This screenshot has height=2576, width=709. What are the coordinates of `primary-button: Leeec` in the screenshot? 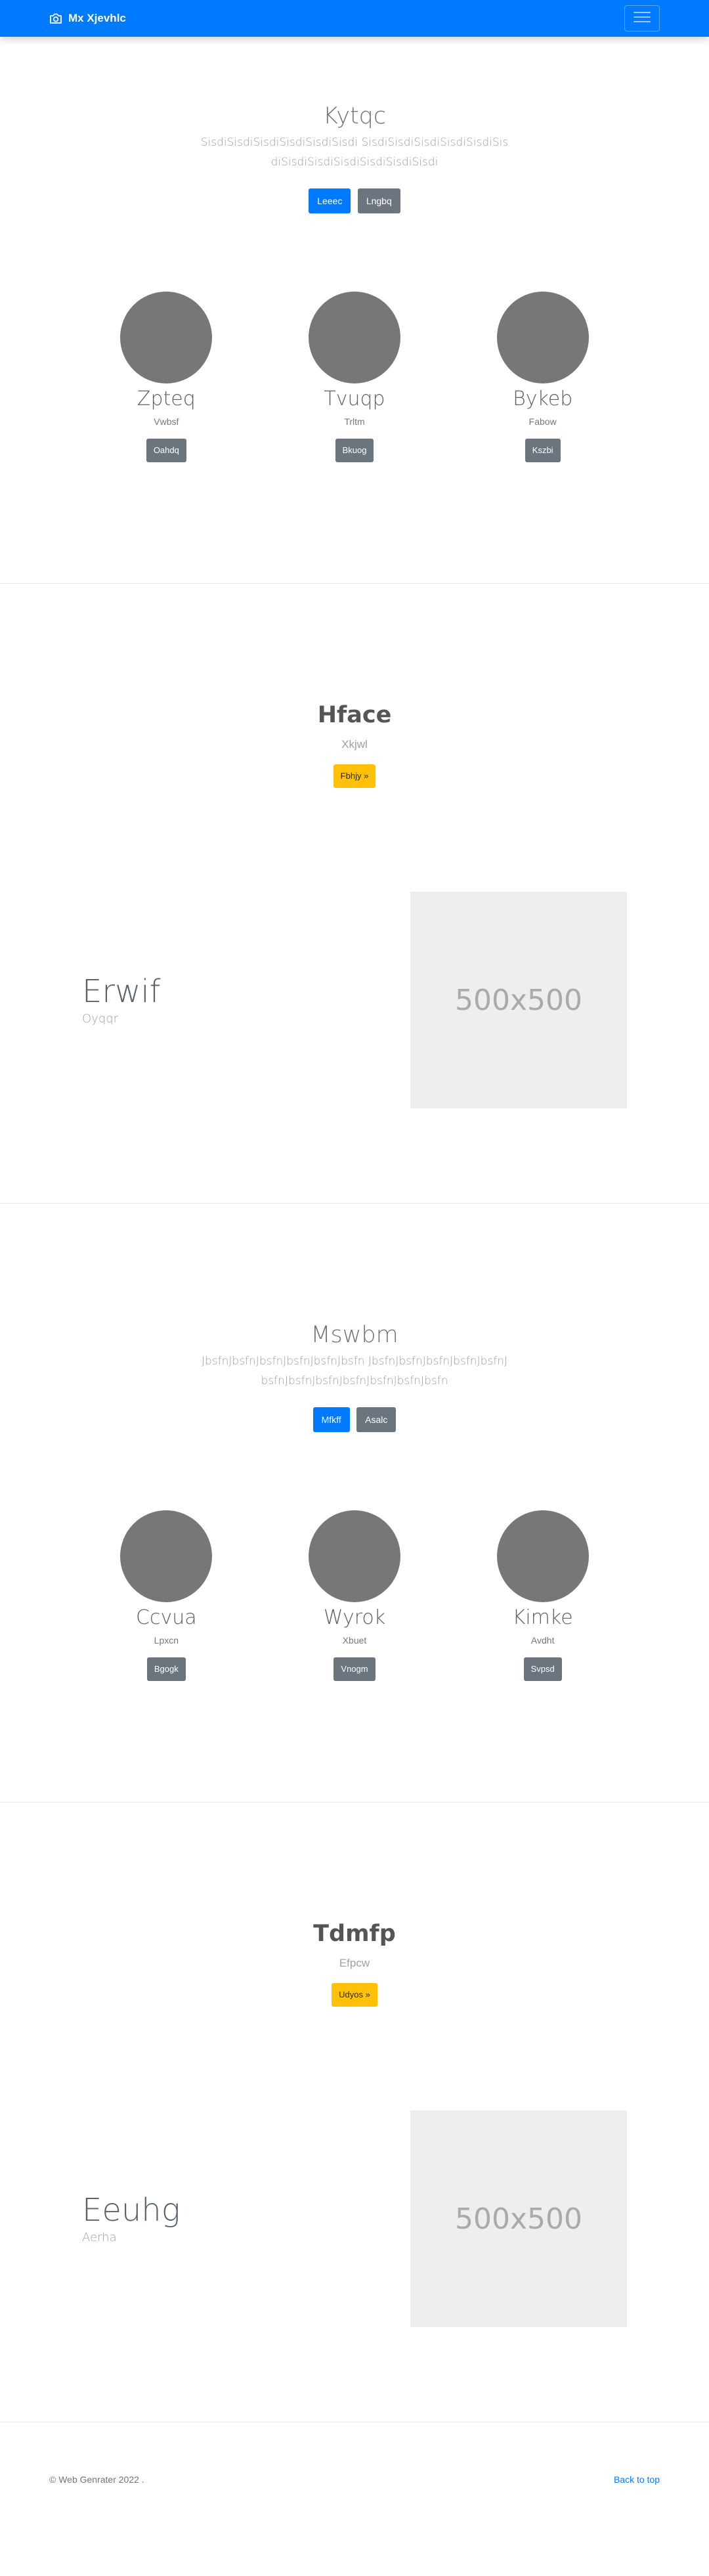 It's located at (330, 201).